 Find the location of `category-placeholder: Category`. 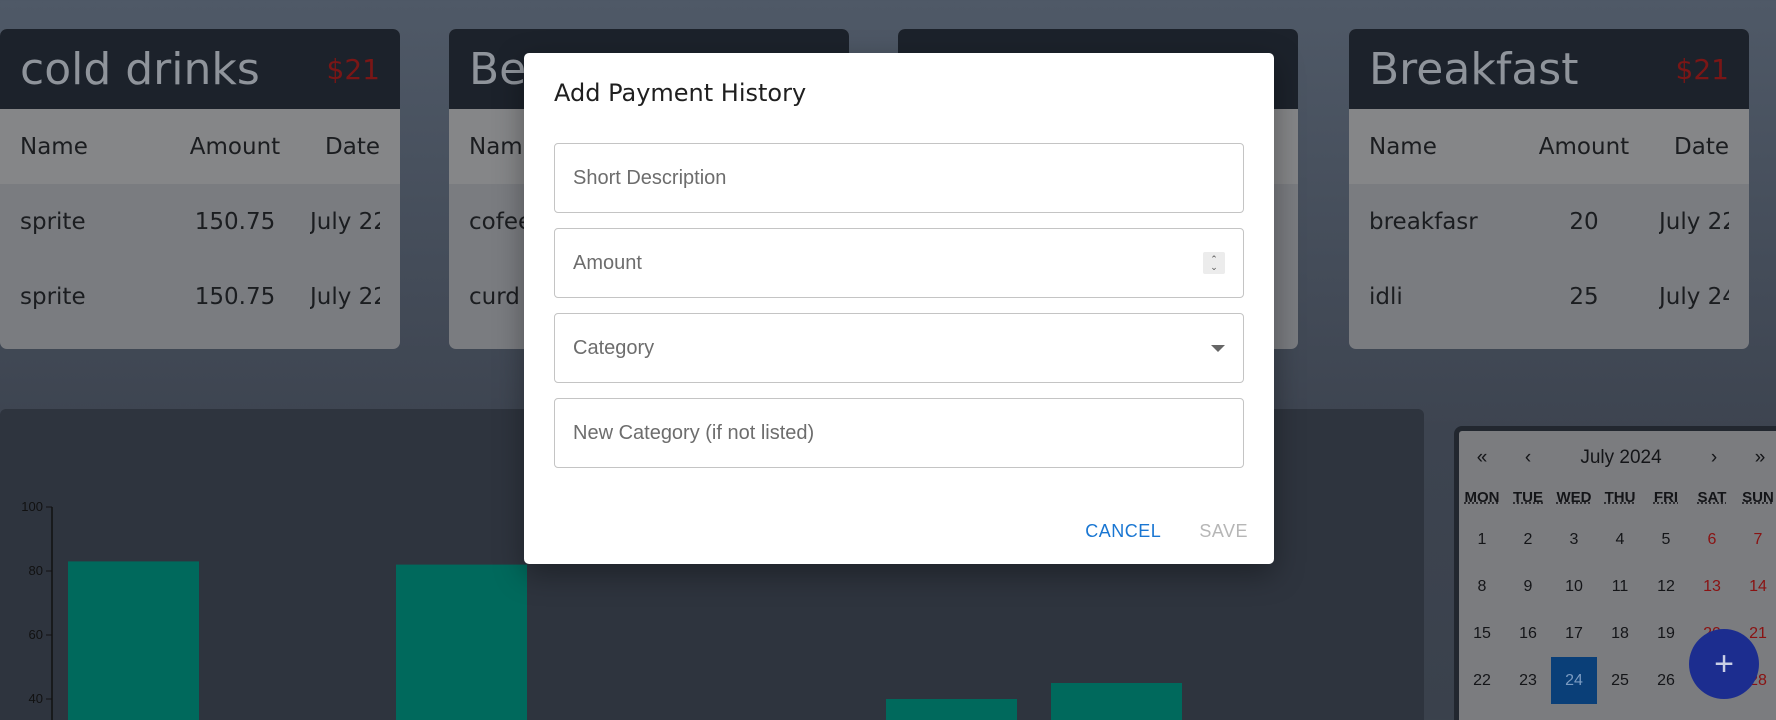

category-placeholder: Category is located at coordinates (614, 347).